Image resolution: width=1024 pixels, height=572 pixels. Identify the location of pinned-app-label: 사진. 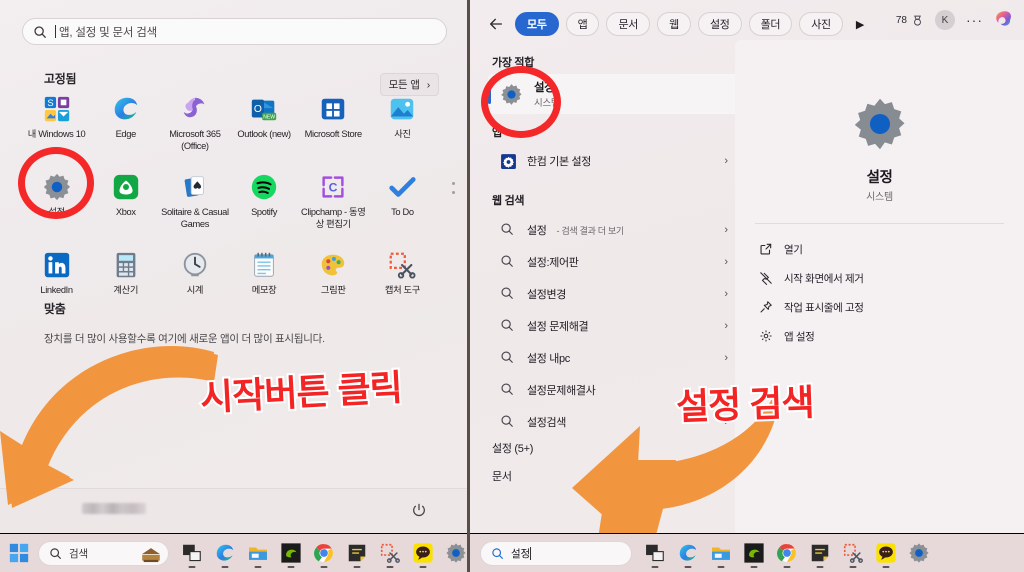
(402, 134).